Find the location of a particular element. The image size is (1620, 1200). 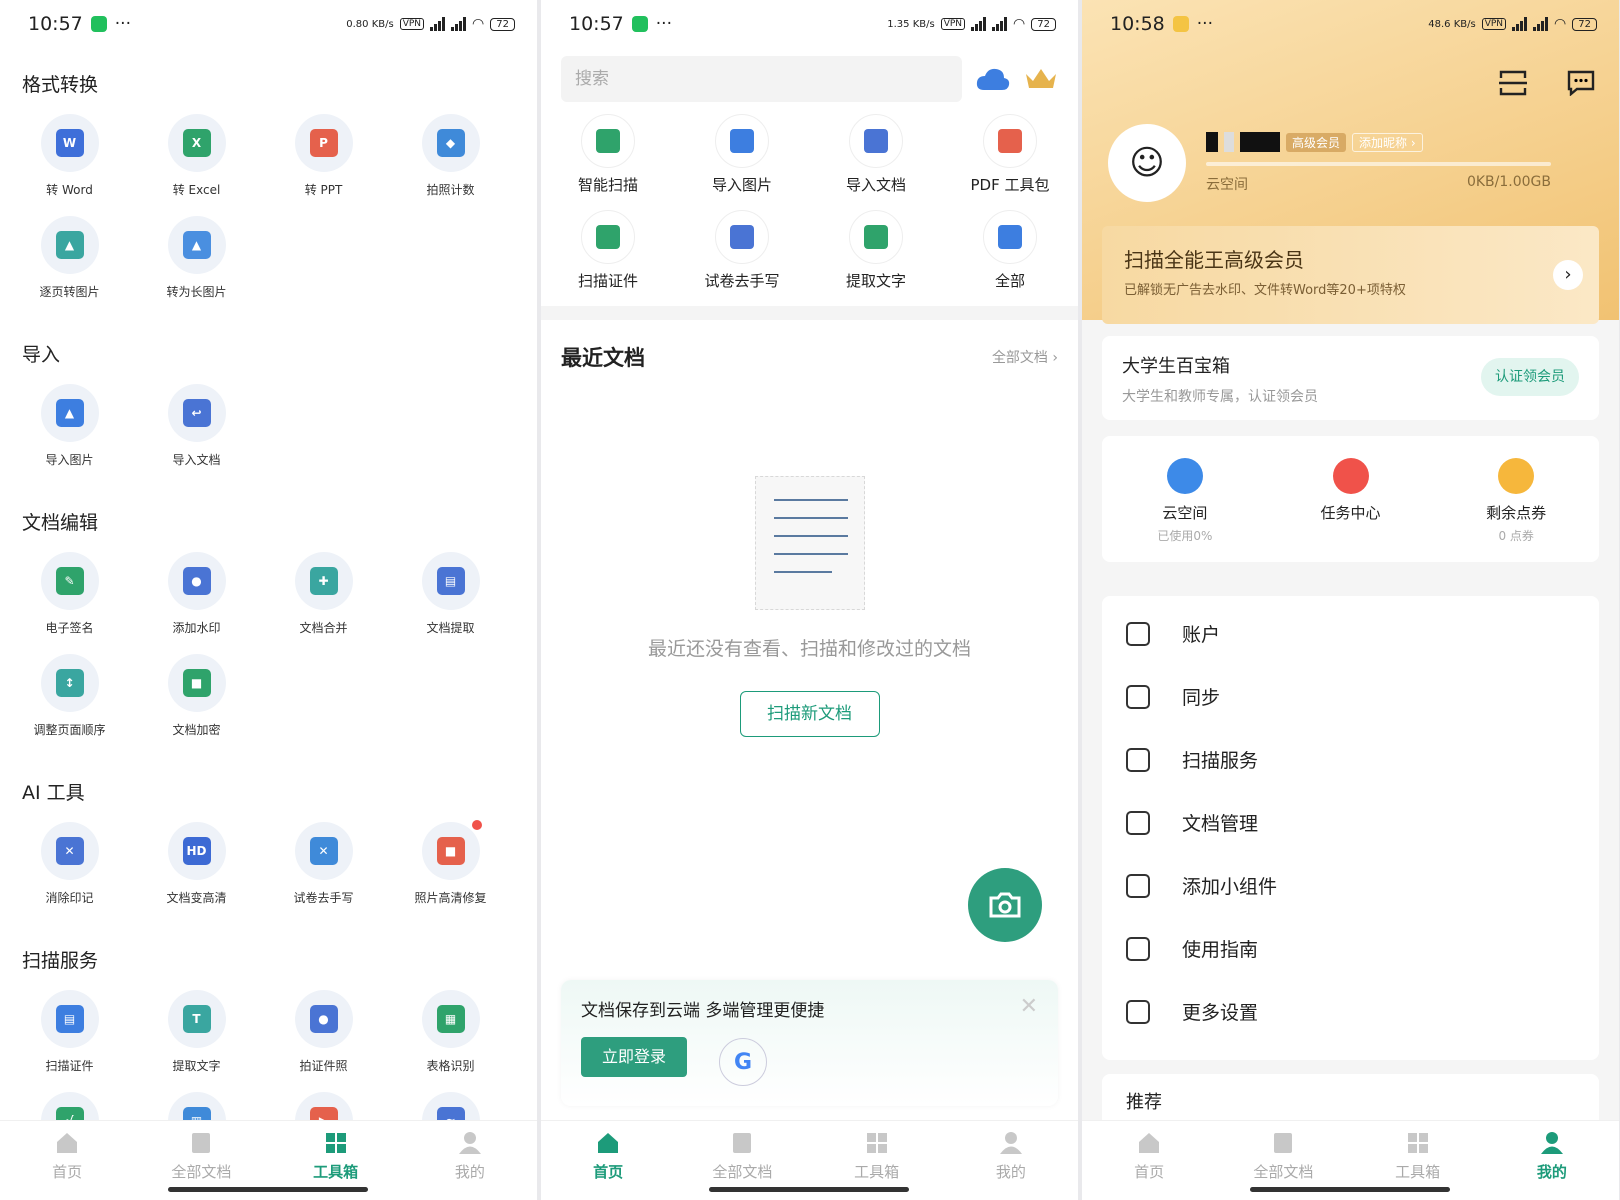

tool-label: 文档加密 is located at coordinates (196, 730).